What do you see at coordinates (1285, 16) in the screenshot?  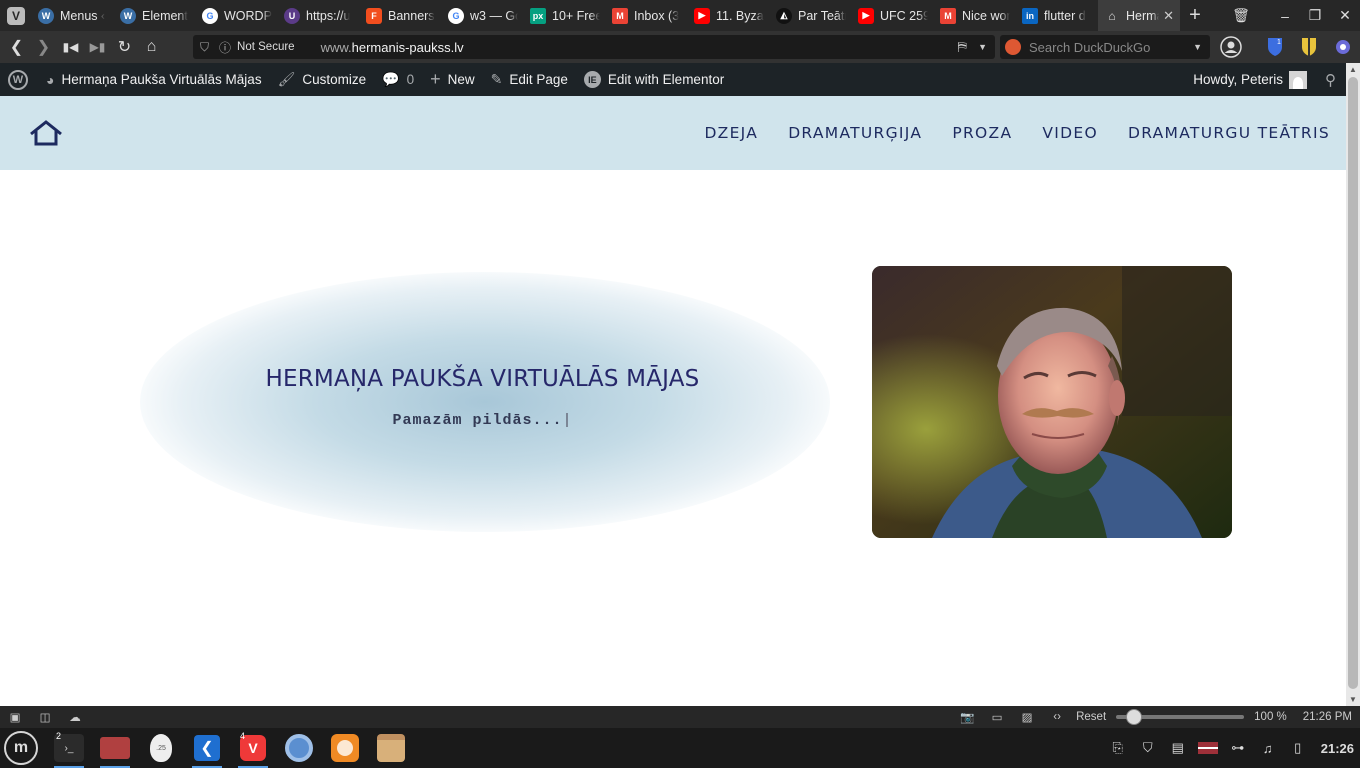 I see `minimize-icon: –` at bounding box center [1285, 16].